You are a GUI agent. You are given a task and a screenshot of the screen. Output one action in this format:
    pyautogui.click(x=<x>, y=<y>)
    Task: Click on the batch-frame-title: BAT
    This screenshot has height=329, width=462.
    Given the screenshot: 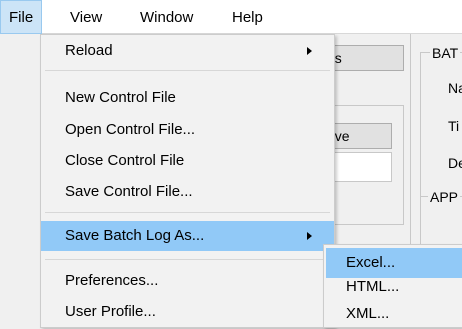 What is the action you would take?
    pyautogui.click(x=445, y=53)
    